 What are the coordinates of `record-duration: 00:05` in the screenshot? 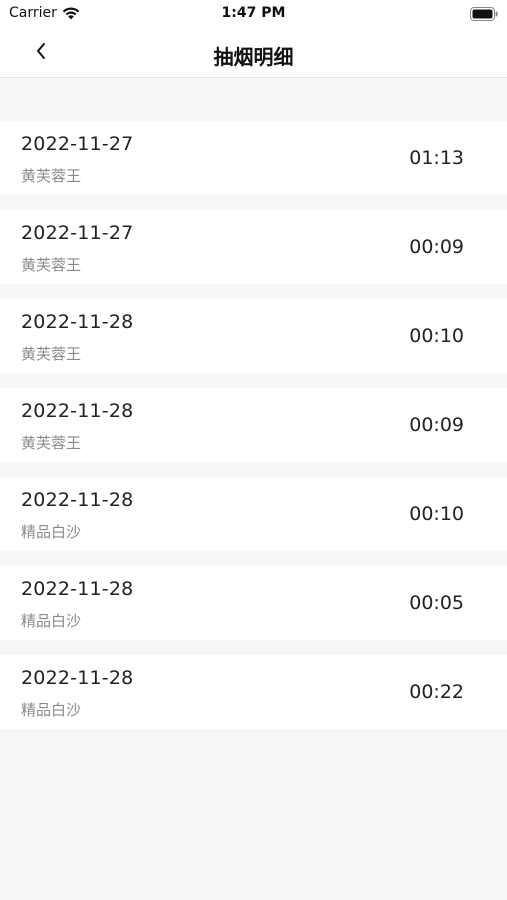 It's located at (436, 603).